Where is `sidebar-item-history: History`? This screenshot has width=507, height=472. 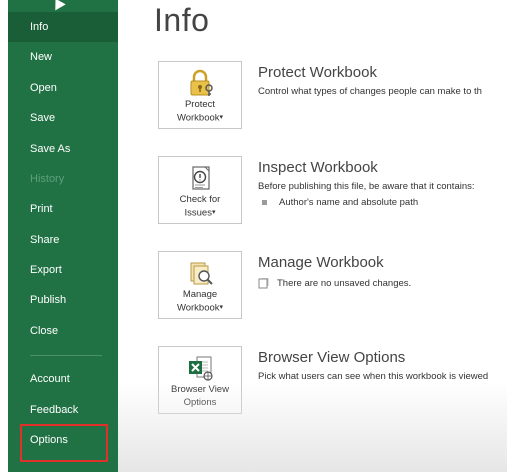
sidebar-item-history: History is located at coordinates (47, 179).